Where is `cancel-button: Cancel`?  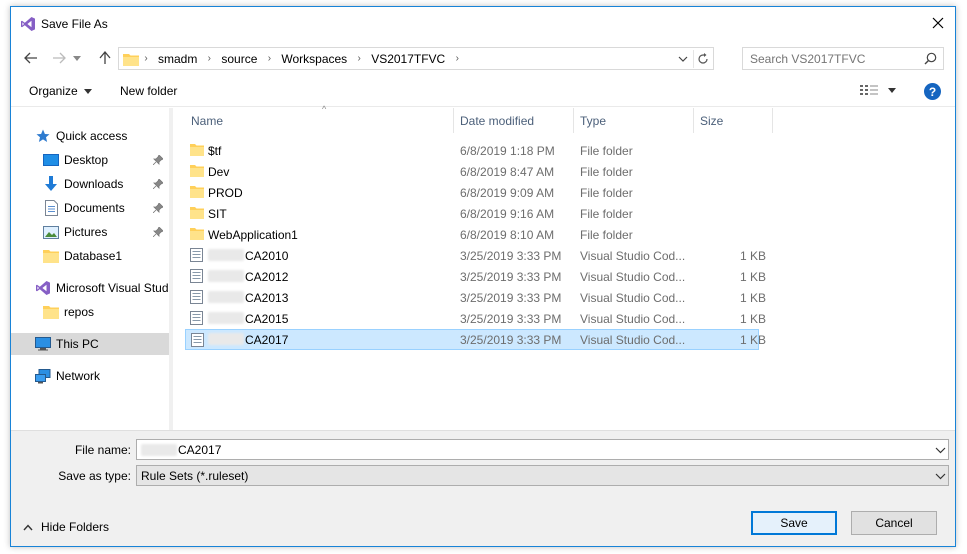
cancel-button: Cancel is located at coordinates (894, 523).